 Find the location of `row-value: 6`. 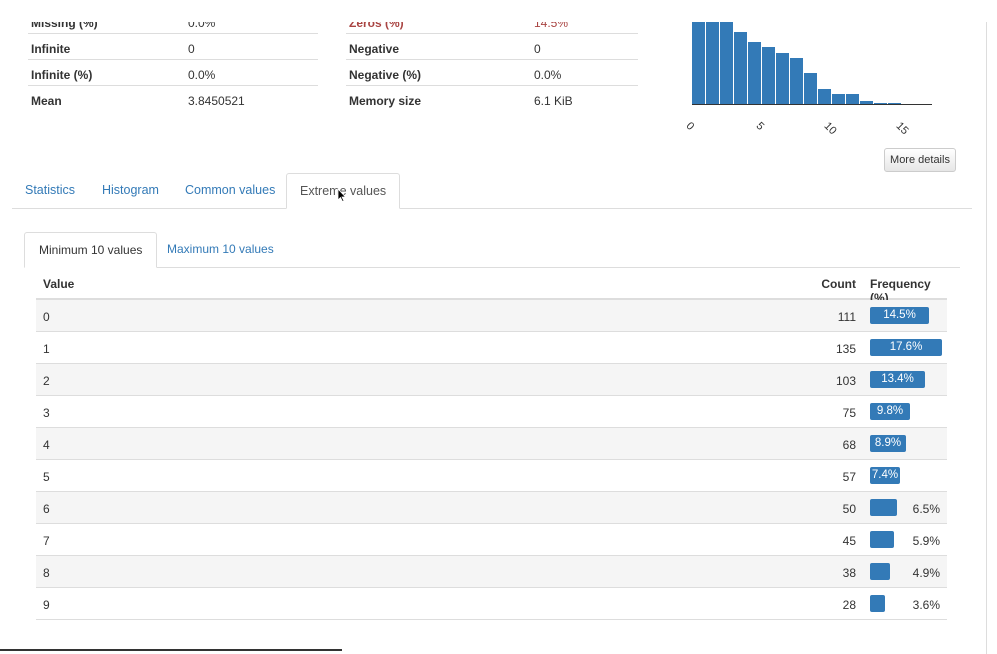

row-value: 6 is located at coordinates (46, 509).